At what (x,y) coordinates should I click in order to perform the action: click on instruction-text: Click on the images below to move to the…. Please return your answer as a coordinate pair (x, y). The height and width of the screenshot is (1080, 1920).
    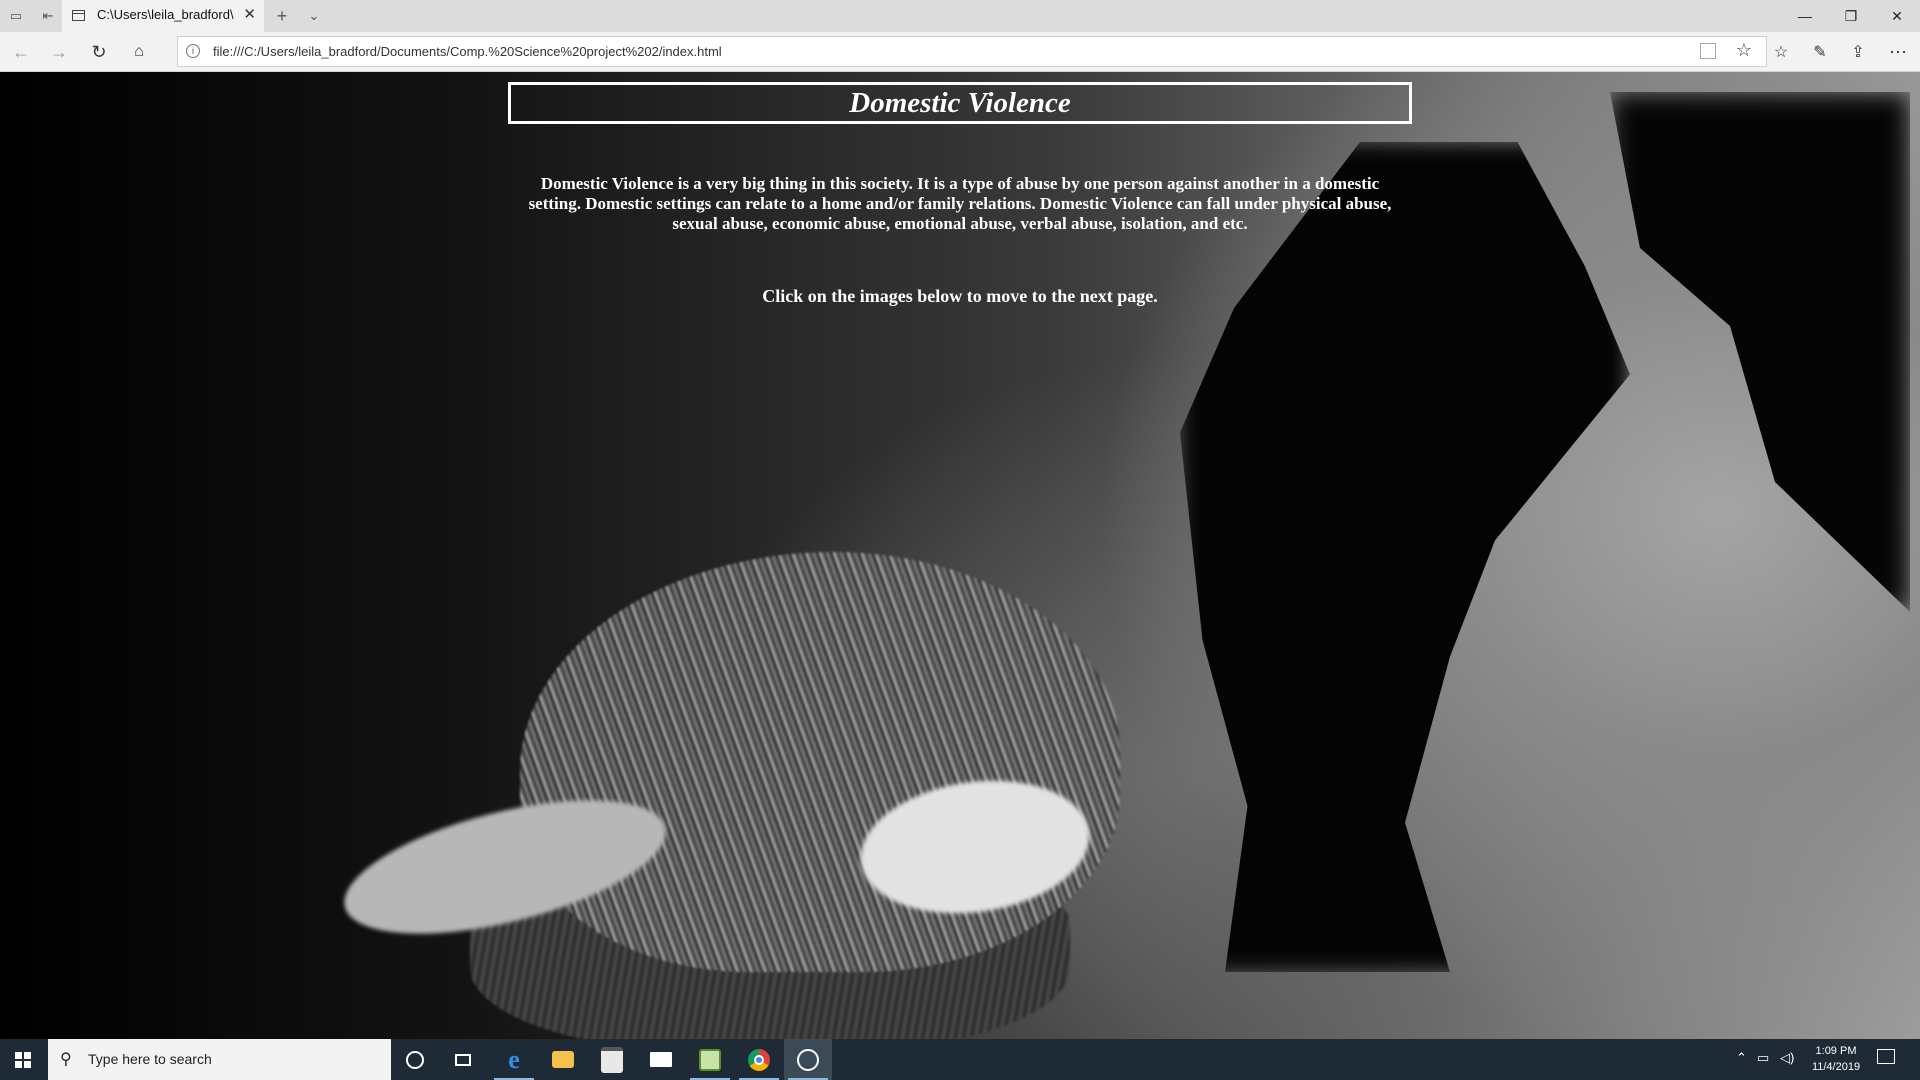
    Looking at the image, I should click on (960, 296).